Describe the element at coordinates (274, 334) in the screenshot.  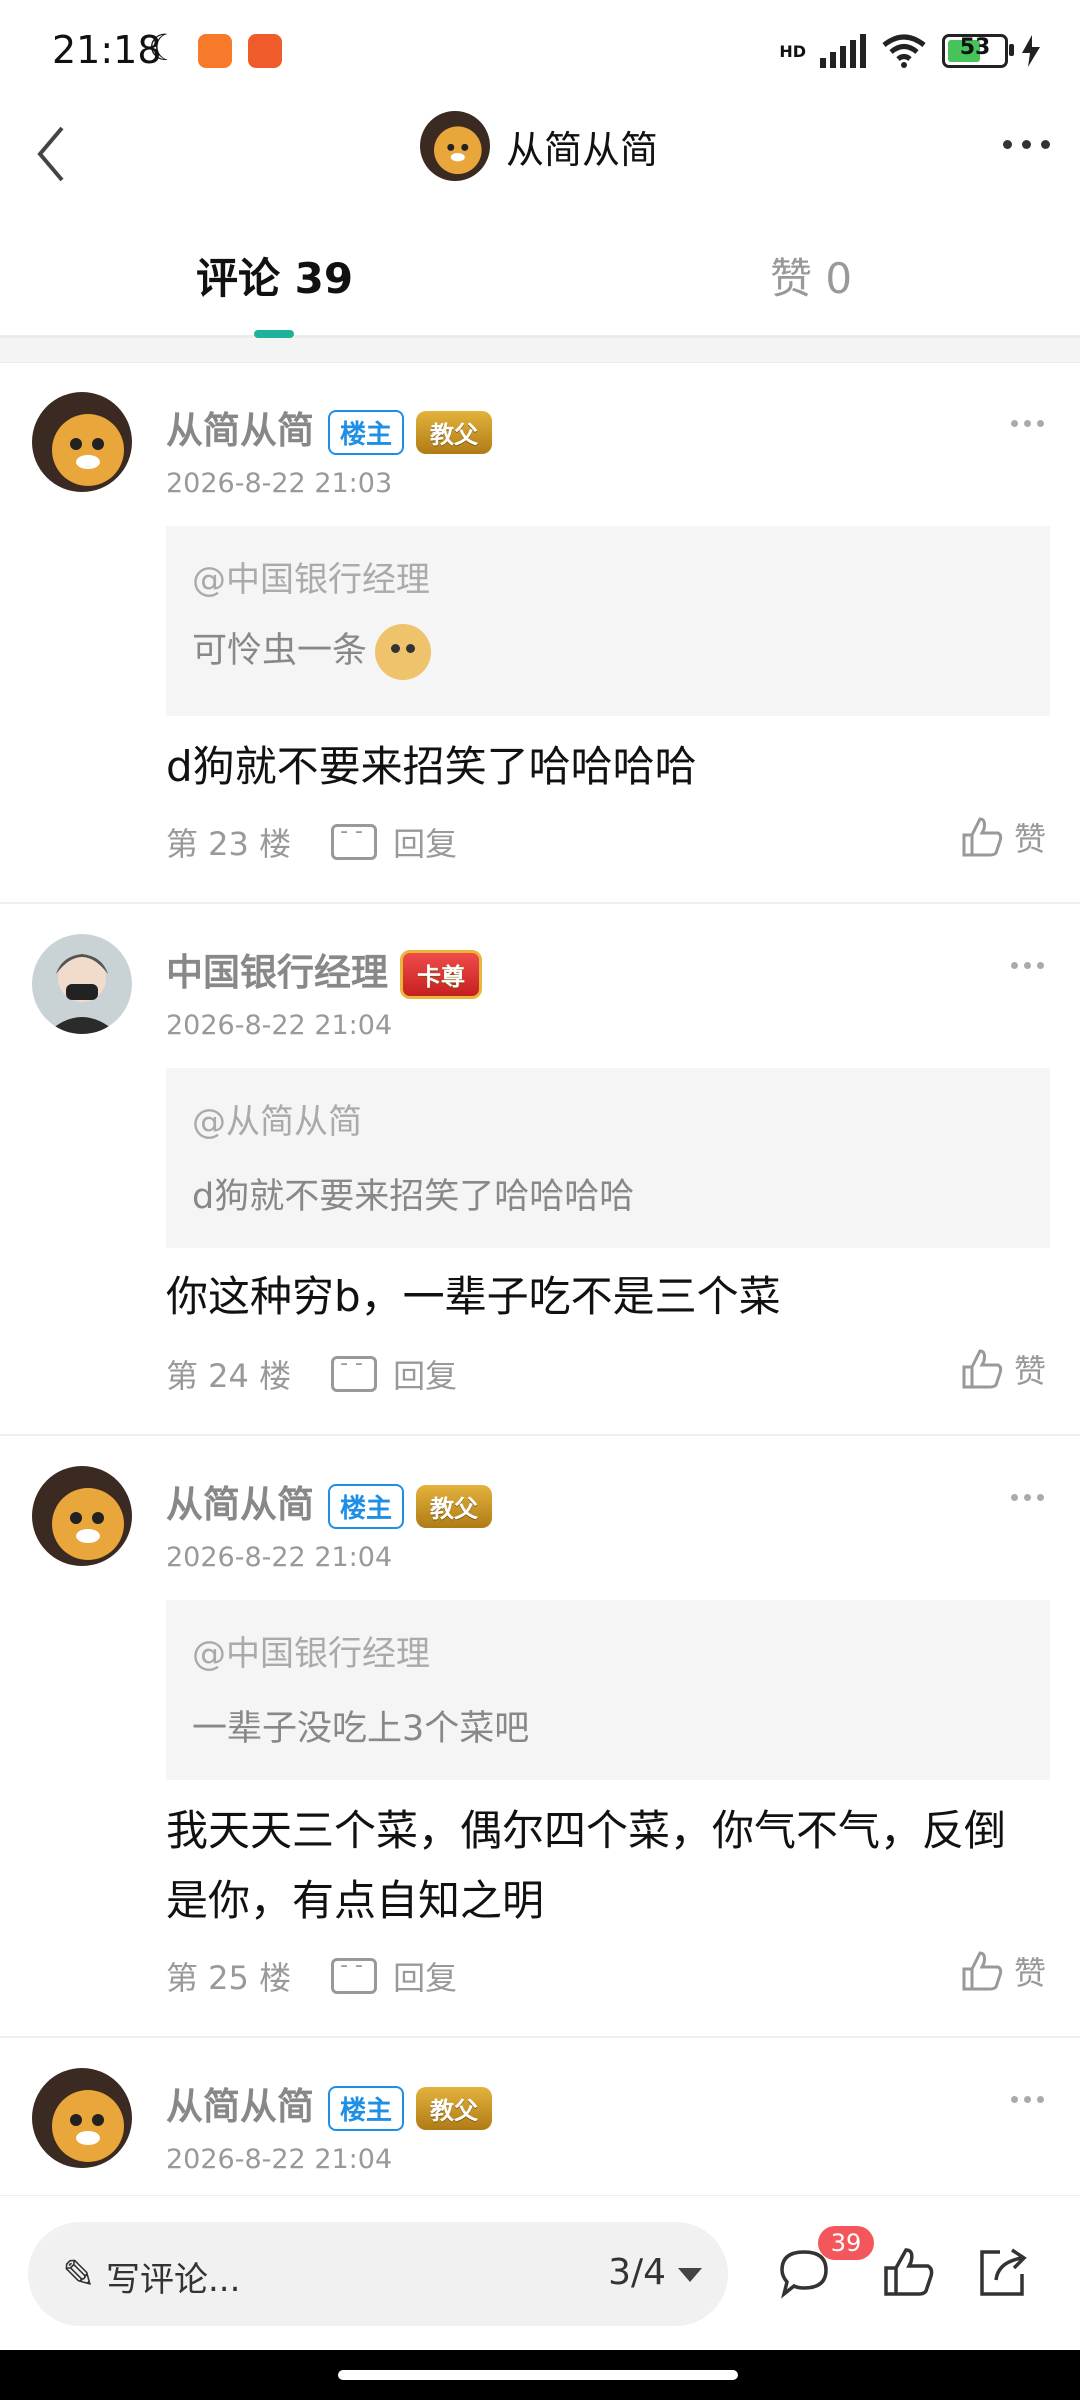
I see `active-tab-indicator` at that location.